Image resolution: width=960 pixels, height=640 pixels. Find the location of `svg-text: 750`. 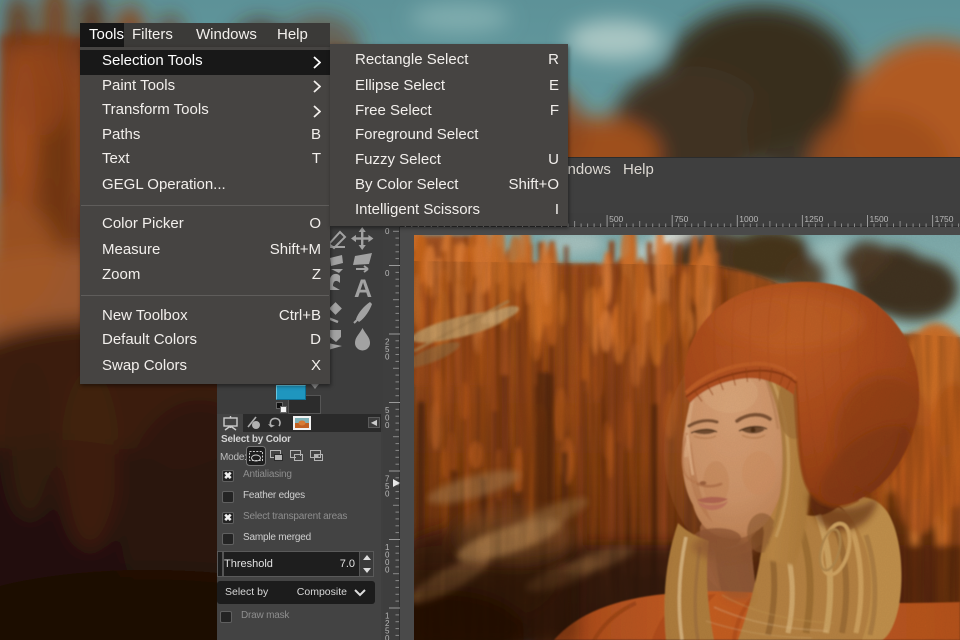

svg-text: 750 is located at coordinates (681, 219).